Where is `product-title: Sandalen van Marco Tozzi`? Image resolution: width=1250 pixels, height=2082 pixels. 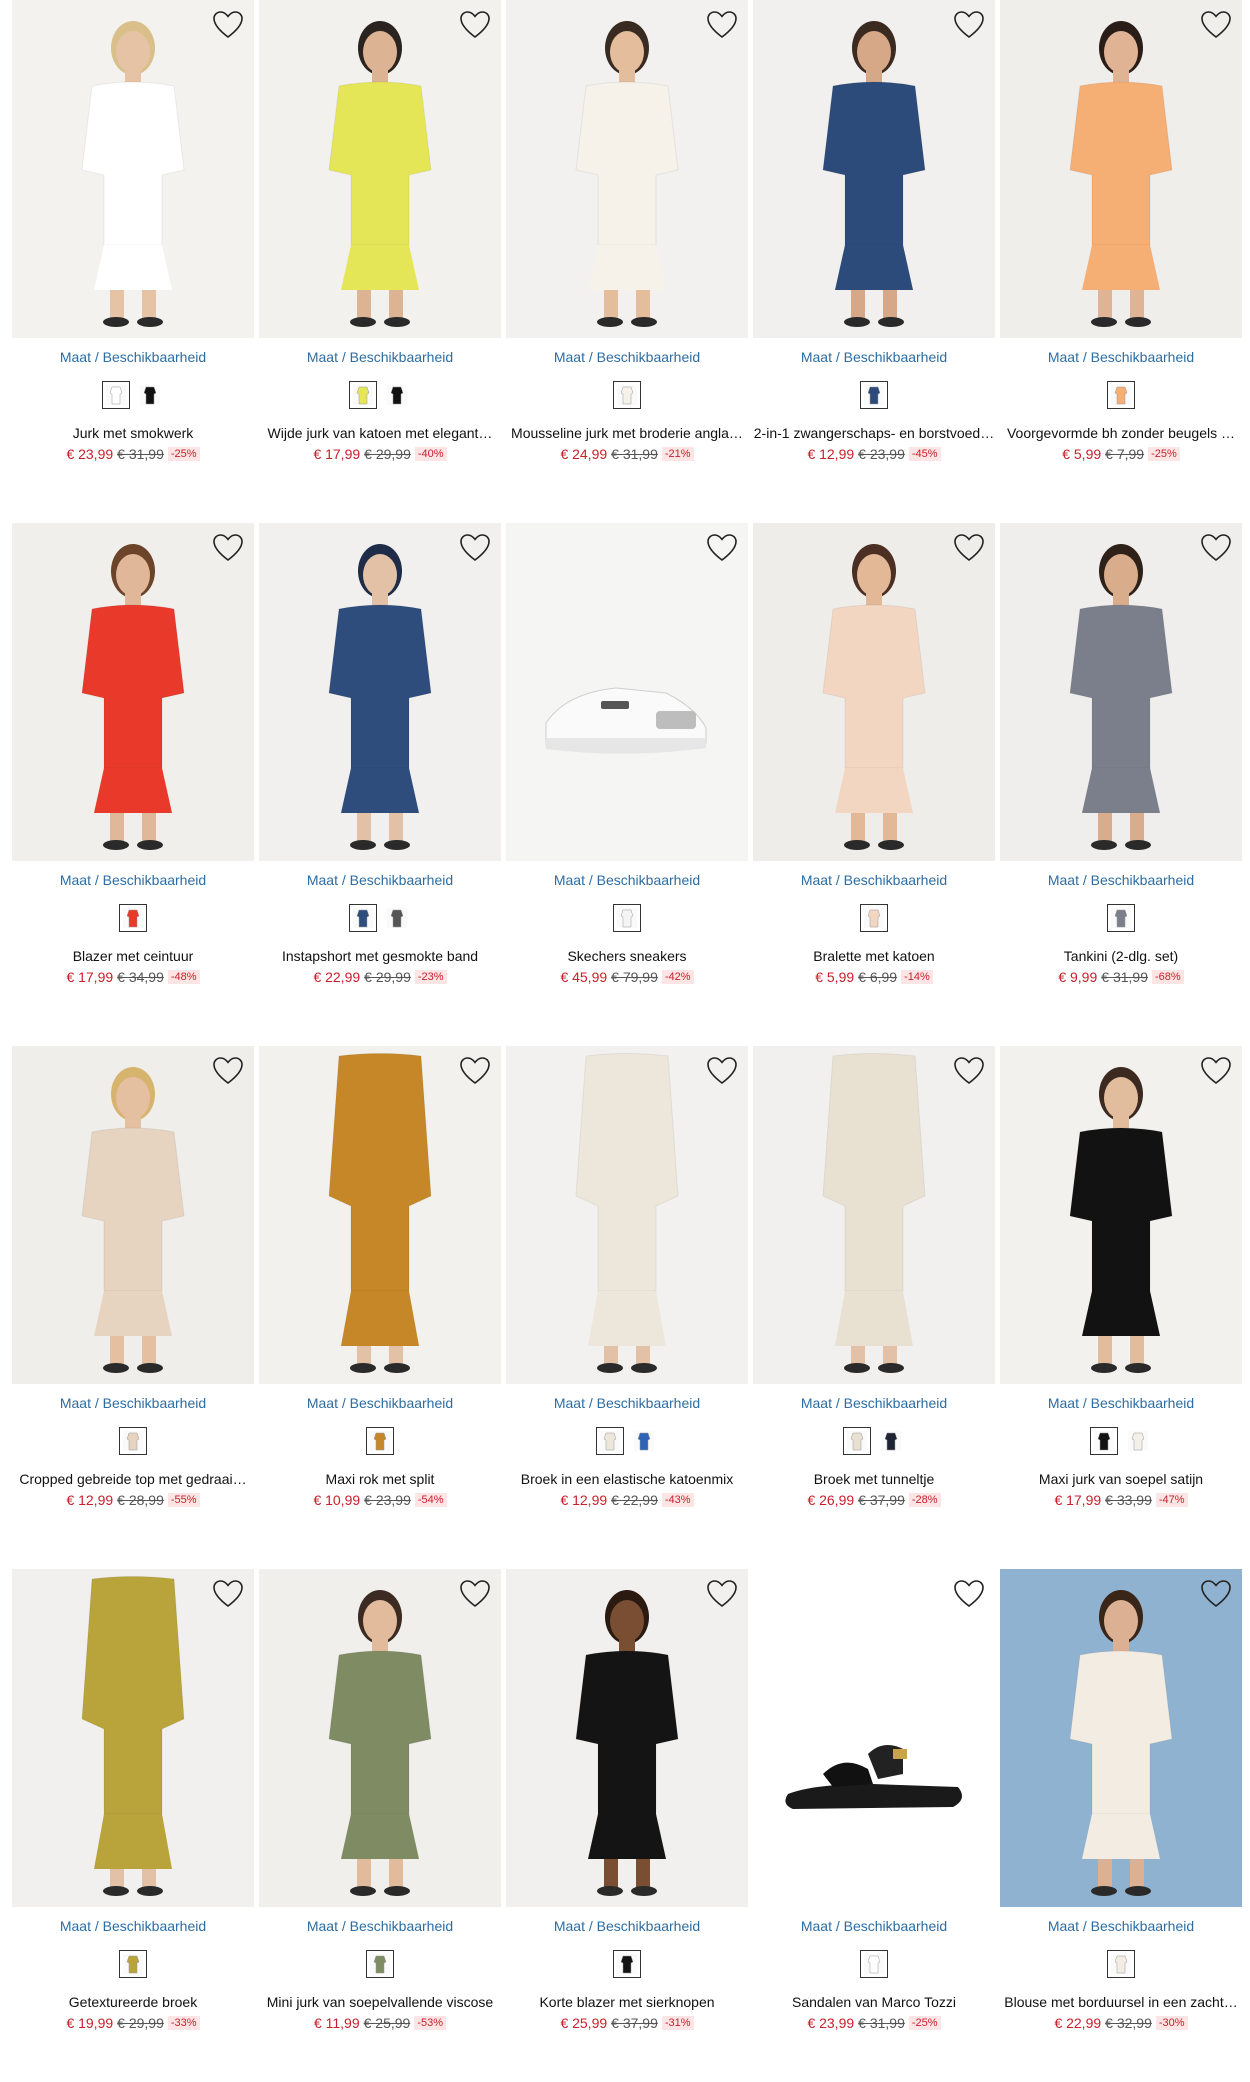
product-title: Sandalen van Marco Tozzi is located at coordinates (874, 2002).